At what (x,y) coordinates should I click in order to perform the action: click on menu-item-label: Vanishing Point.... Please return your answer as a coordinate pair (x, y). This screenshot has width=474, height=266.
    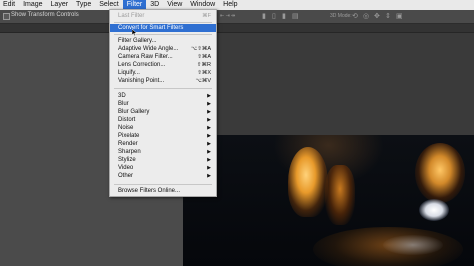
    Looking at the image, I should click on (141, 81).